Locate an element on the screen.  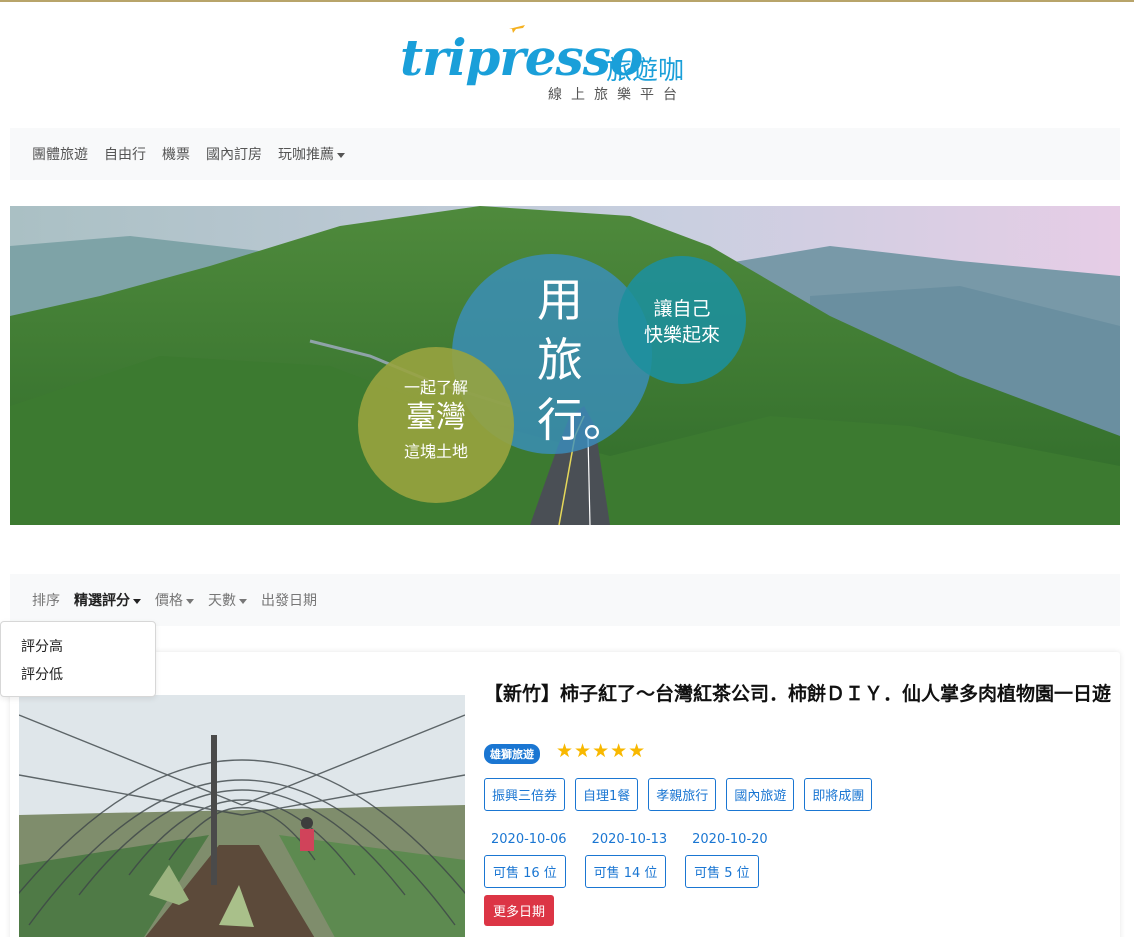
sort-bar: 排序 精選評分 價格 天數 出發日期 is located at coordinates (565, 600).